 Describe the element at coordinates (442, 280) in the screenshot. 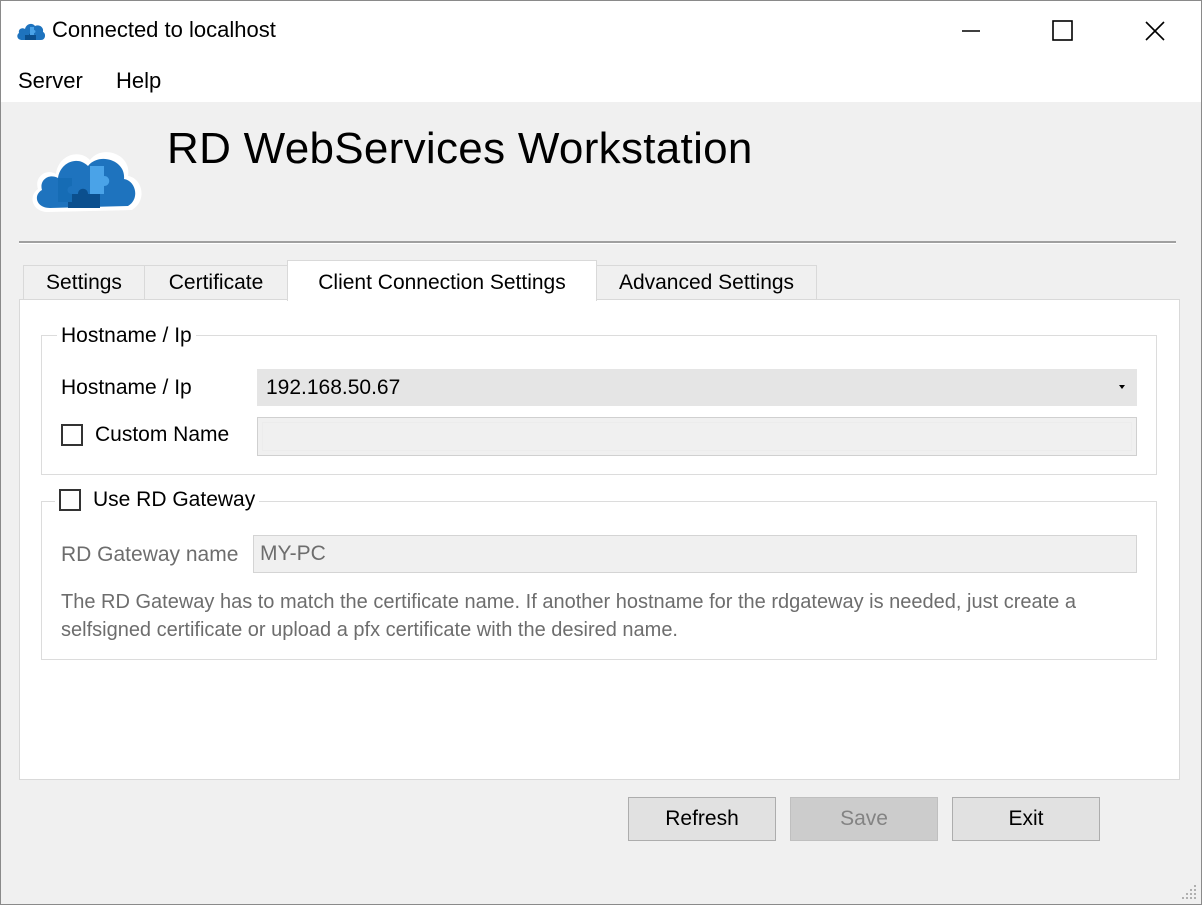

I see `tab-client-connection-settings: Client Connection Settings` at that location.